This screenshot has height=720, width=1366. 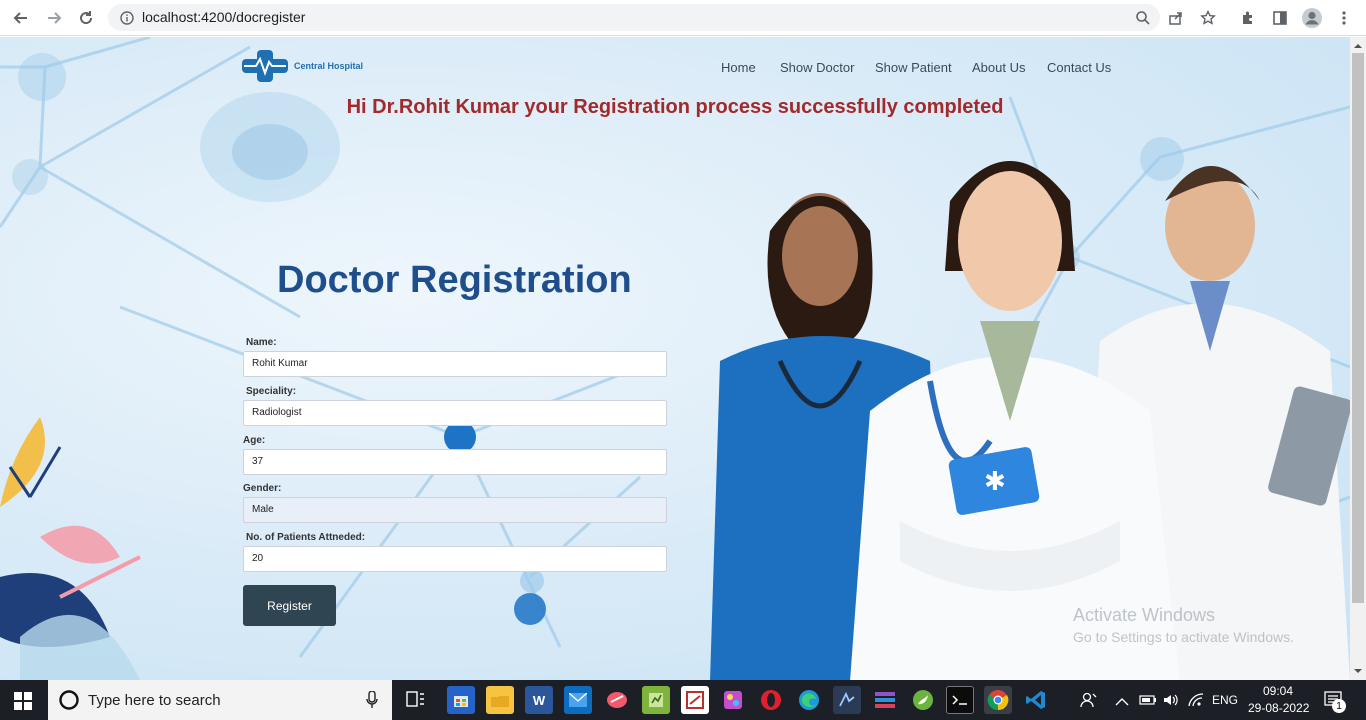 What do you see at coordinates (1089, 702) in the screenshot?
I see `people-icon` at bounding box center [1089, 702].